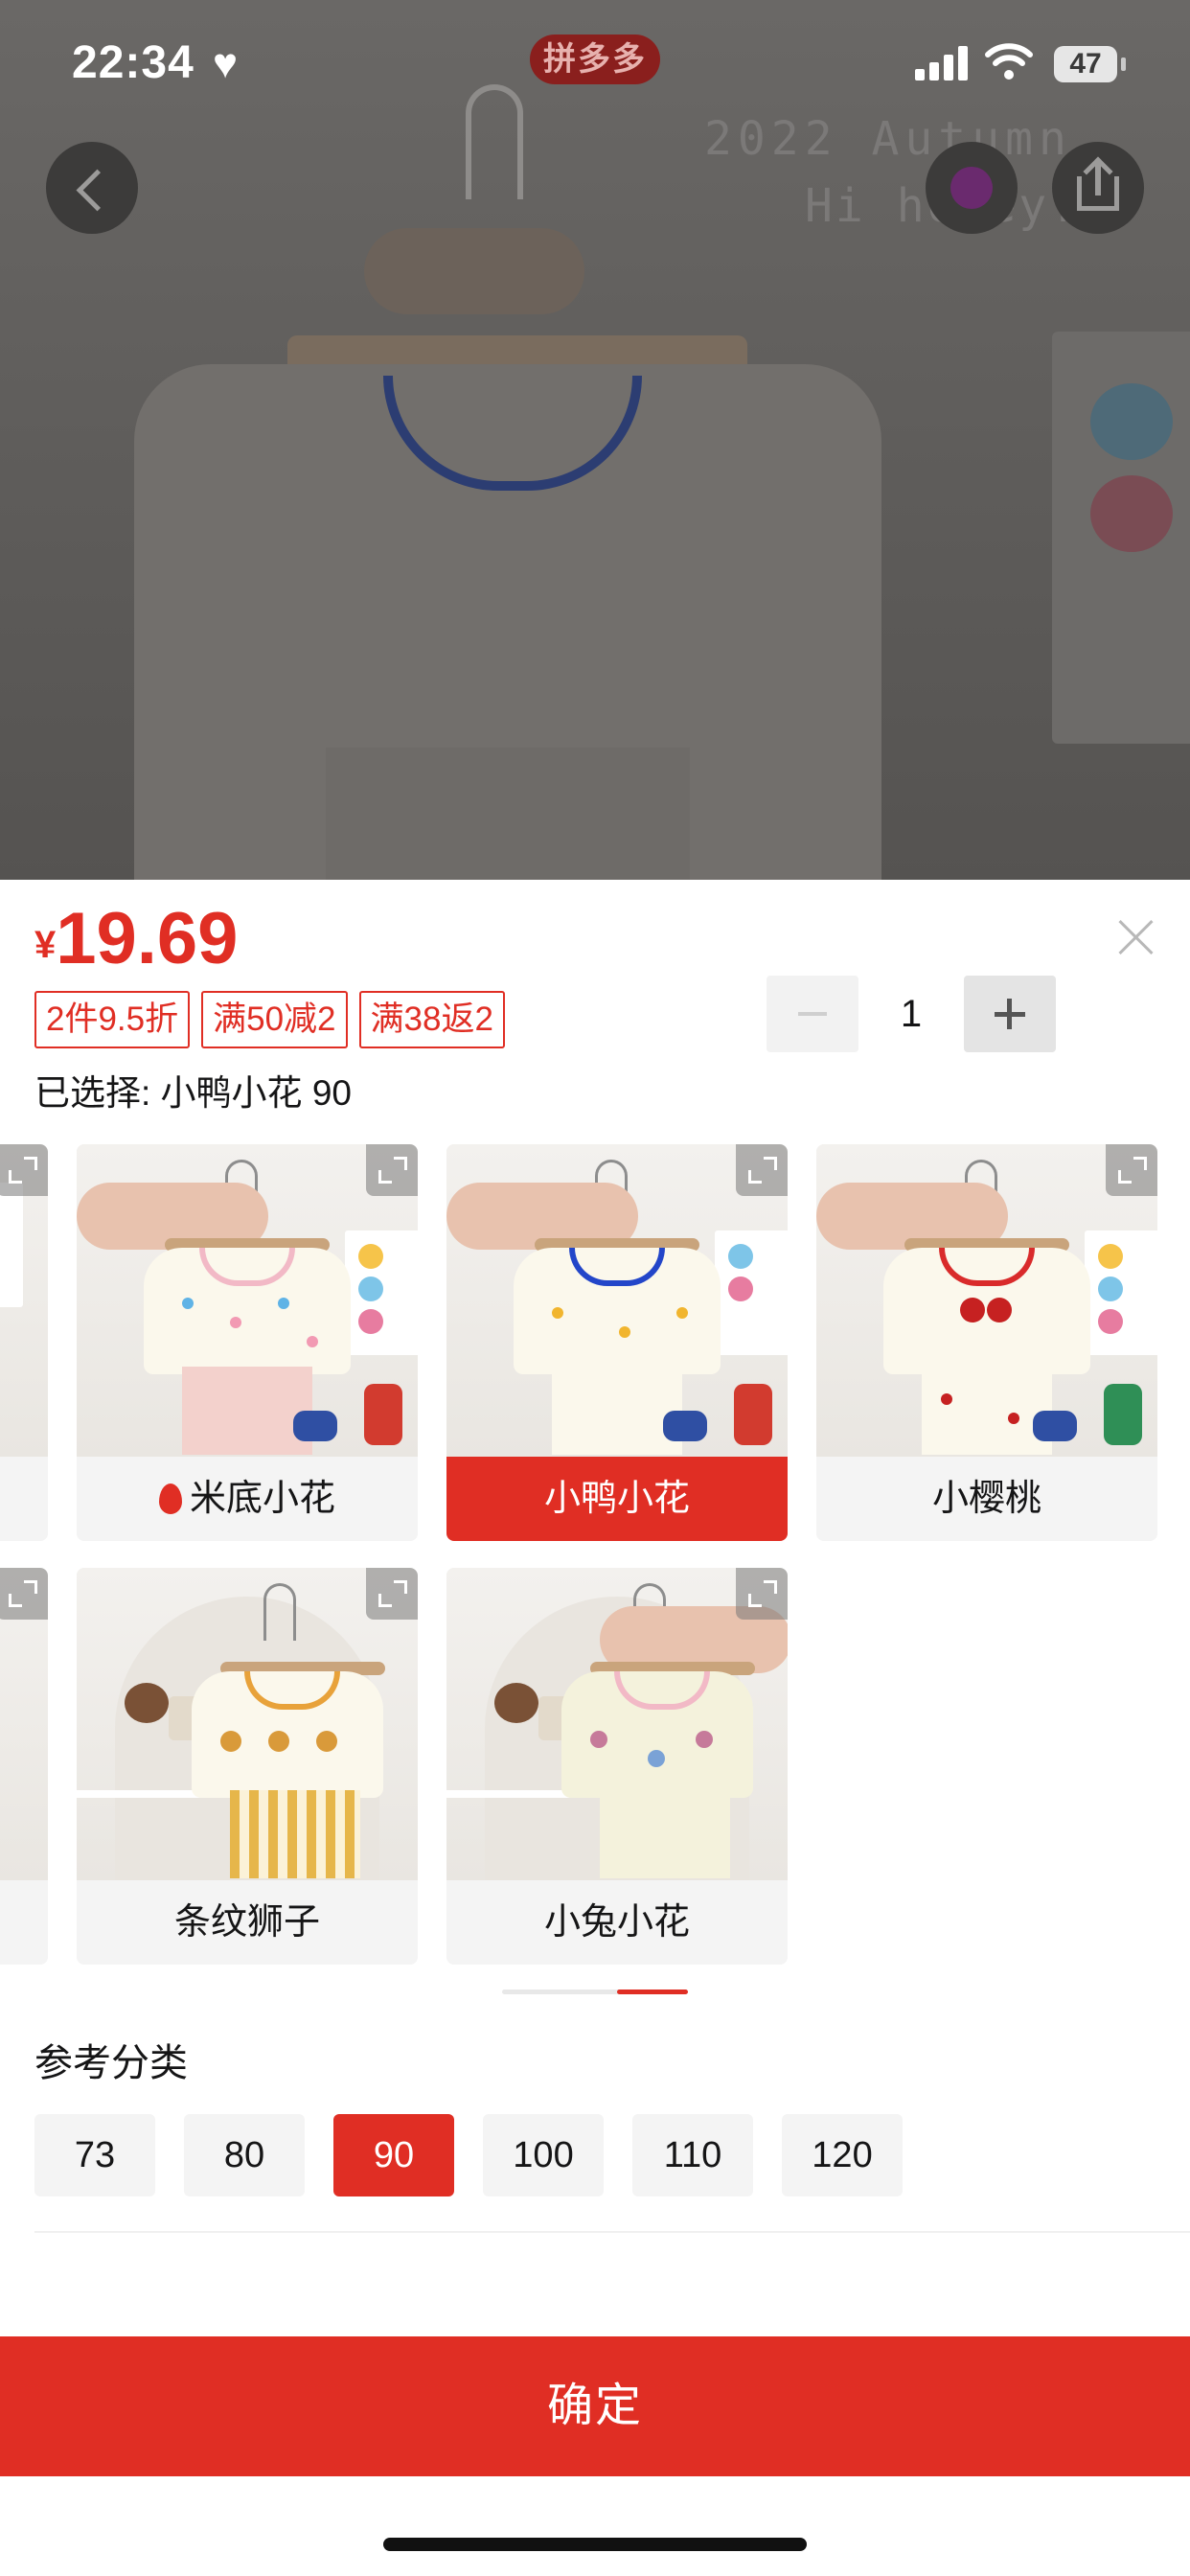  What do you see at coordinates (986, 1342) in the screenshot?
I see `style-card: 小樱桃` at bounding box center [986, 1342].